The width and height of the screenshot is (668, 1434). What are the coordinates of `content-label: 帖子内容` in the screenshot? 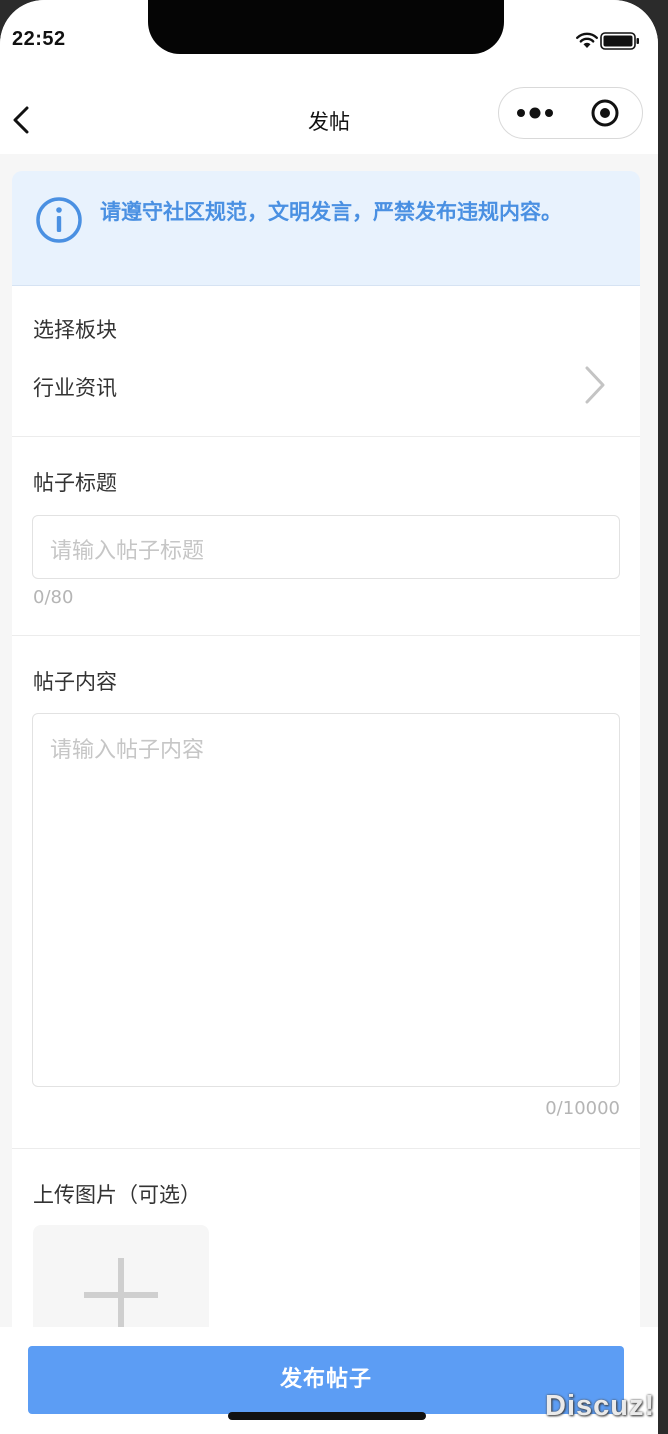 It's located at (75, 682).